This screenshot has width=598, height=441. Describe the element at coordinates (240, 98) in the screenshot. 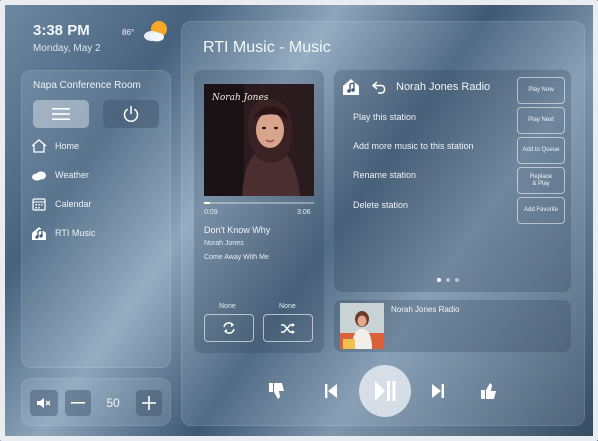

I see `album-art-text: Norah Jones` at that location.